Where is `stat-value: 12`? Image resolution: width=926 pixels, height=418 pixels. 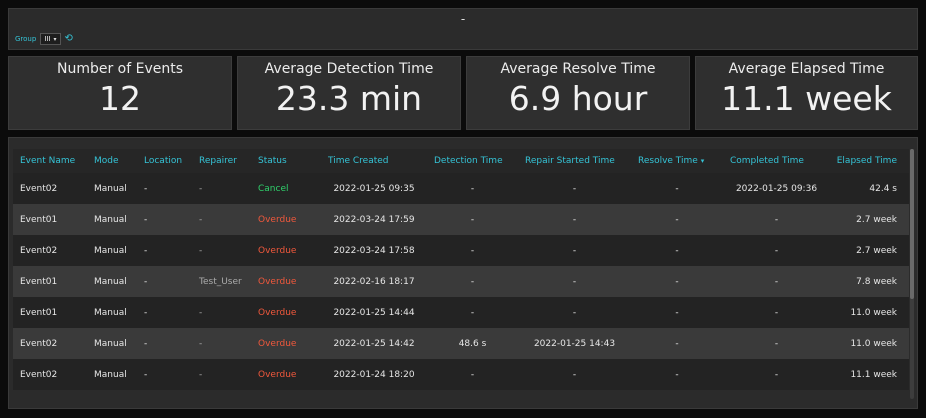 stat-value: 12 is located at coordinates (120, 98).